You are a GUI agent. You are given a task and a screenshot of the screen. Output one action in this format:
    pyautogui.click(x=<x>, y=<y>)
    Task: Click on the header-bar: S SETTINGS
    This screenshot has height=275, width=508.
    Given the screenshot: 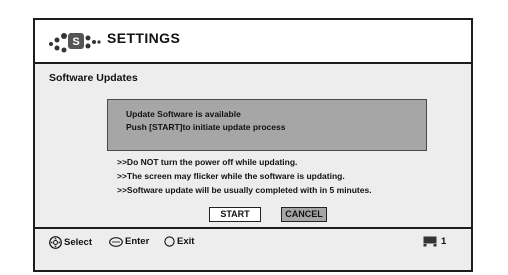 What is the action you would take?
    pyautogui.click(x=253, y=42)
    